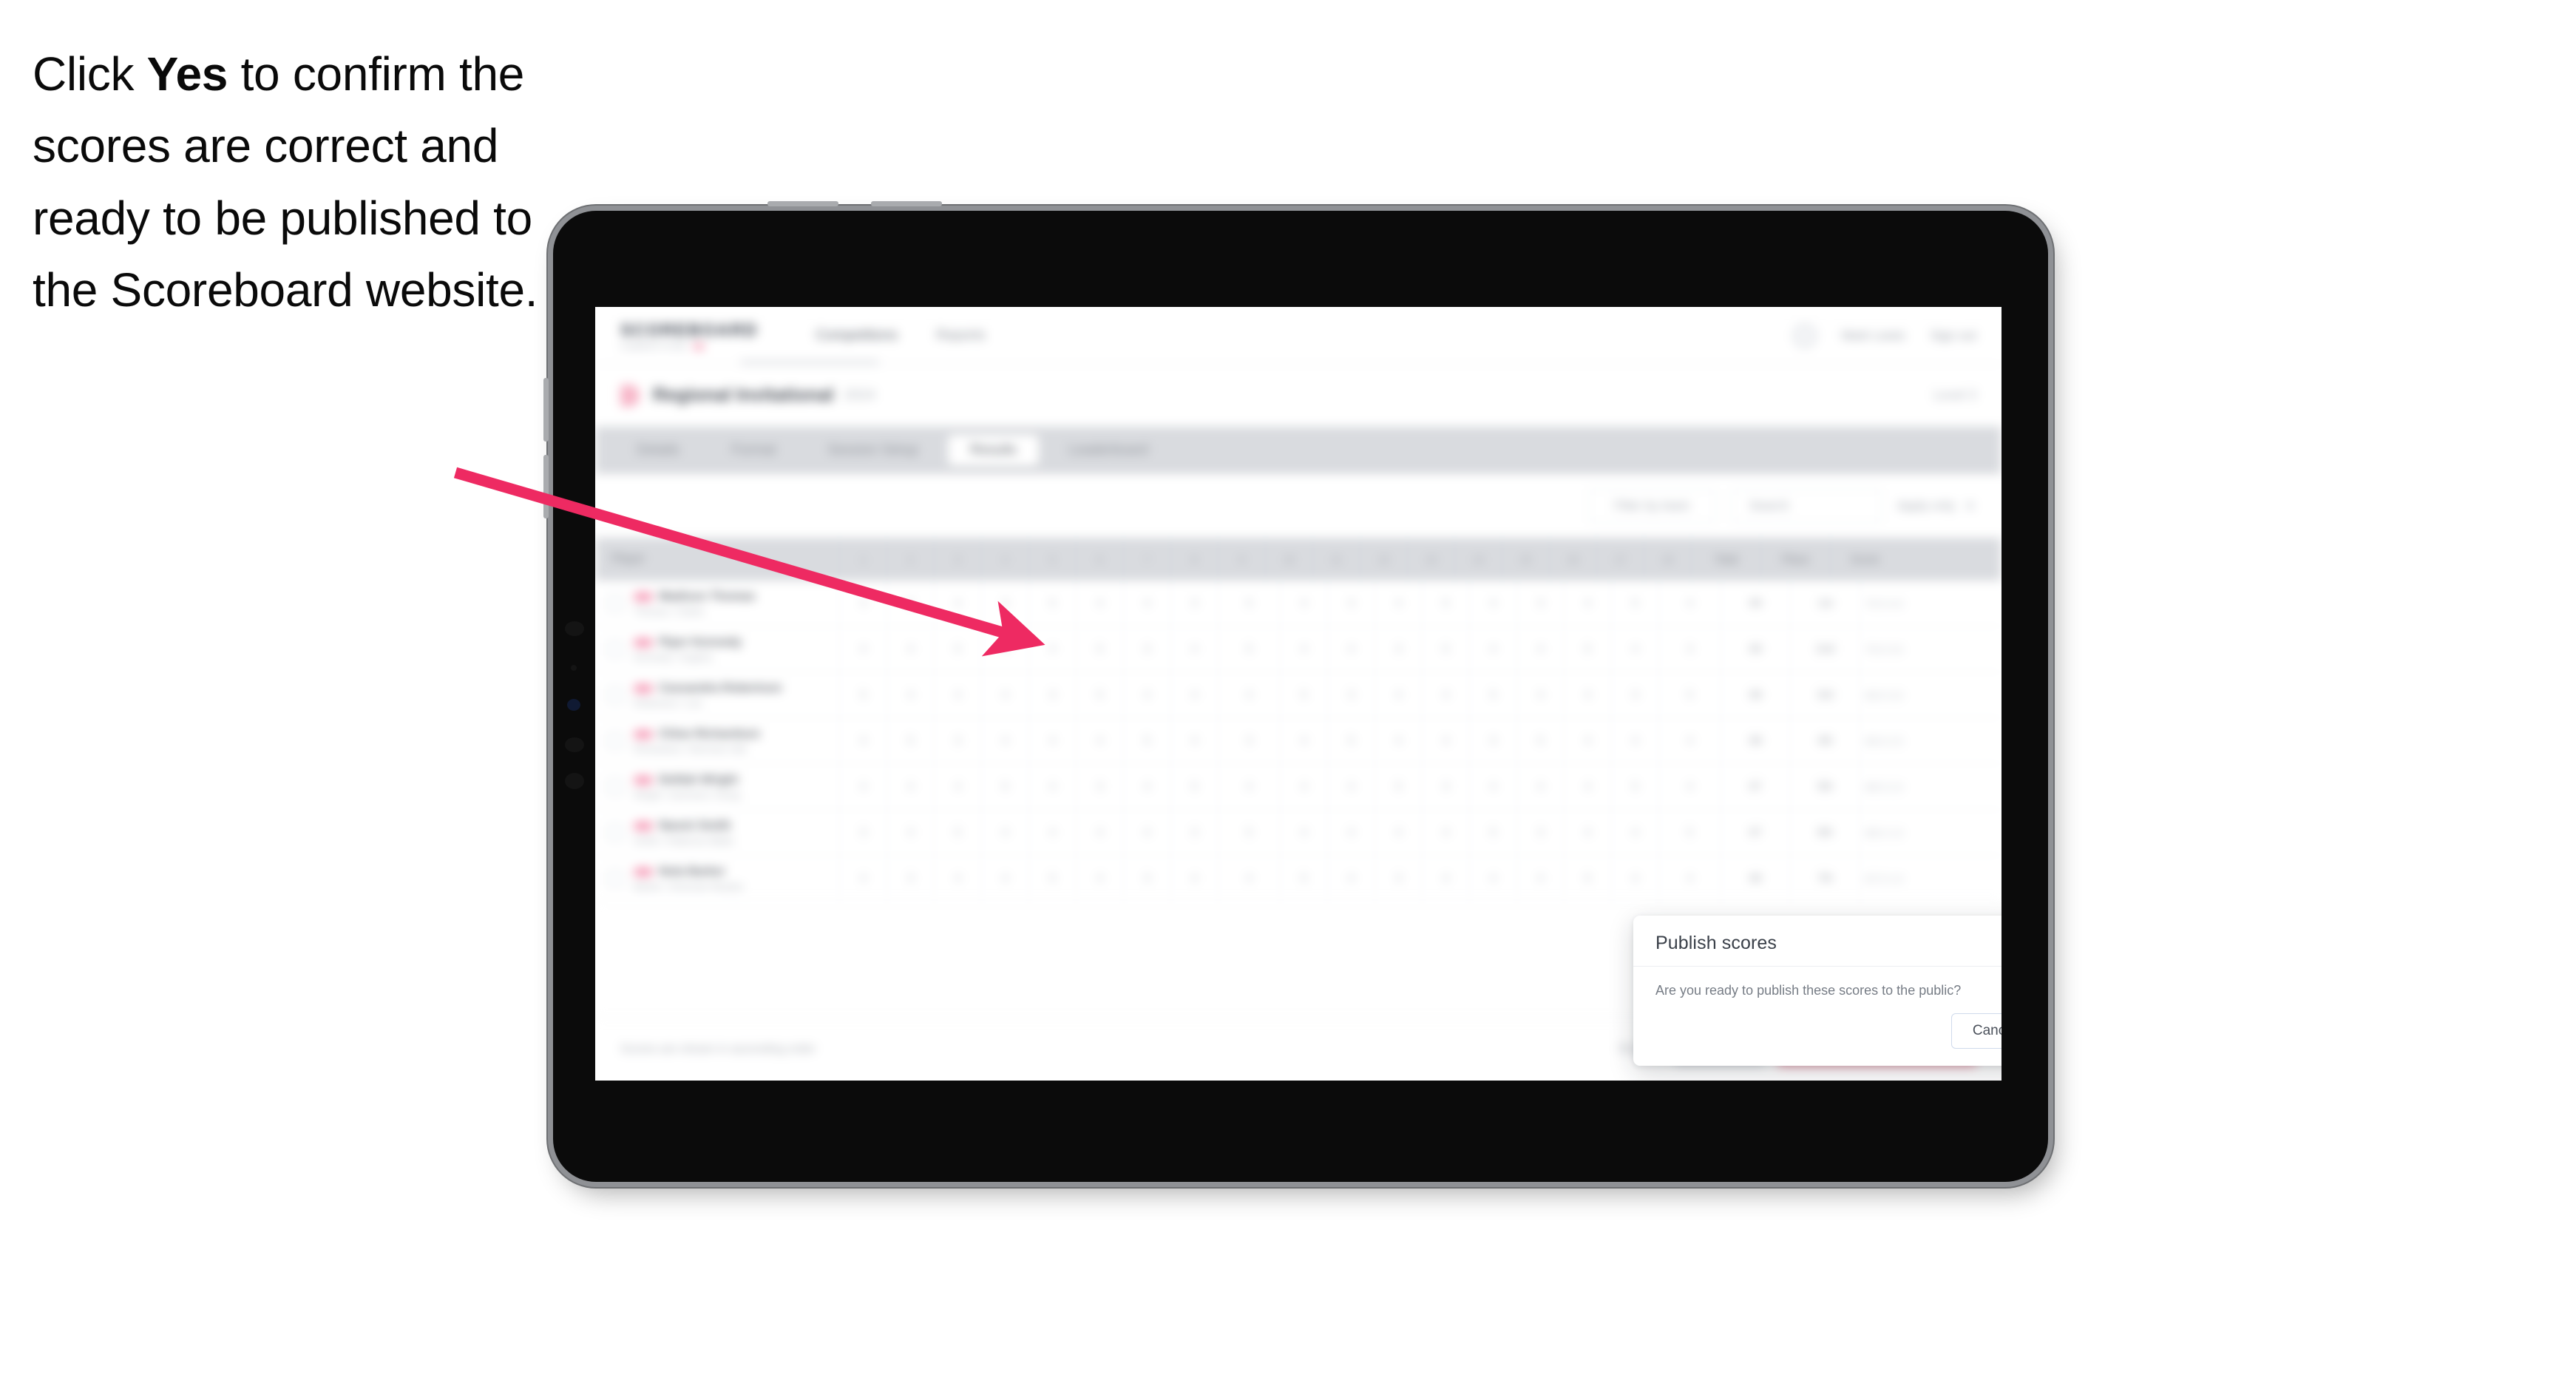 The width and height of the screenshot is (2576, 1386). I want to click on column-header-8: 8, so click(1194, 559).